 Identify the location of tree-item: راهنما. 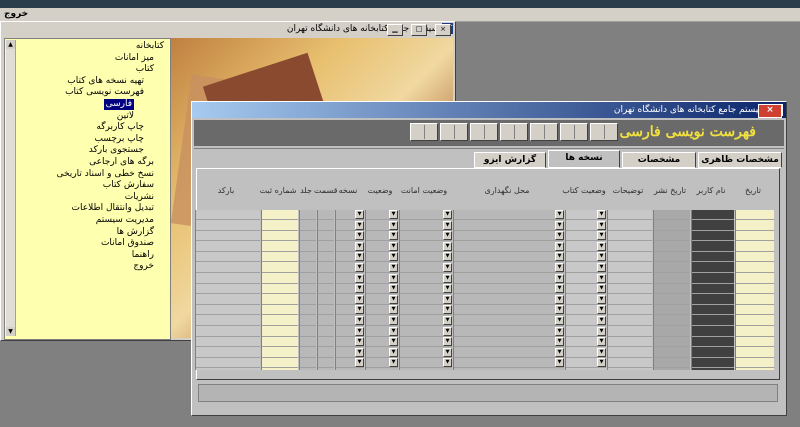
(143, 255).